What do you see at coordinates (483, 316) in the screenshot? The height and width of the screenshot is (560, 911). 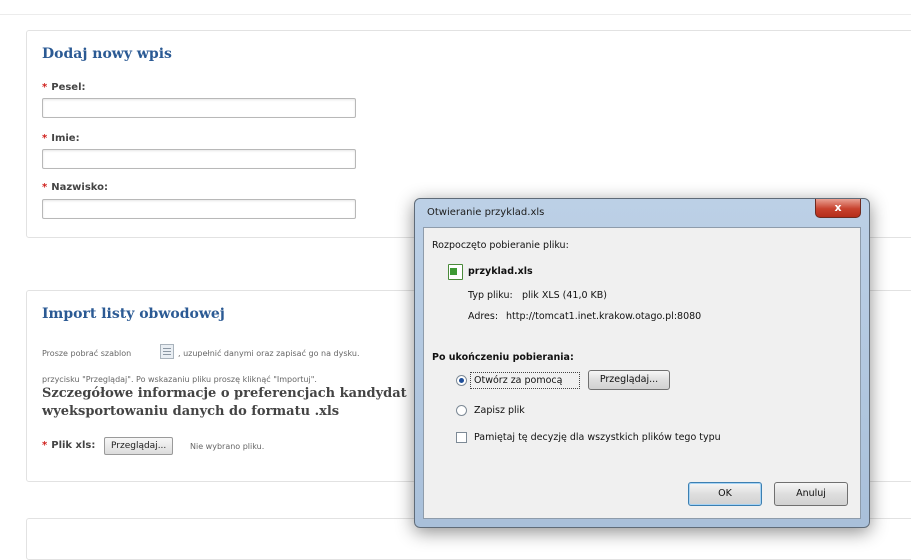 I see `address-label: Adres:` at bounding box center [483, 316].